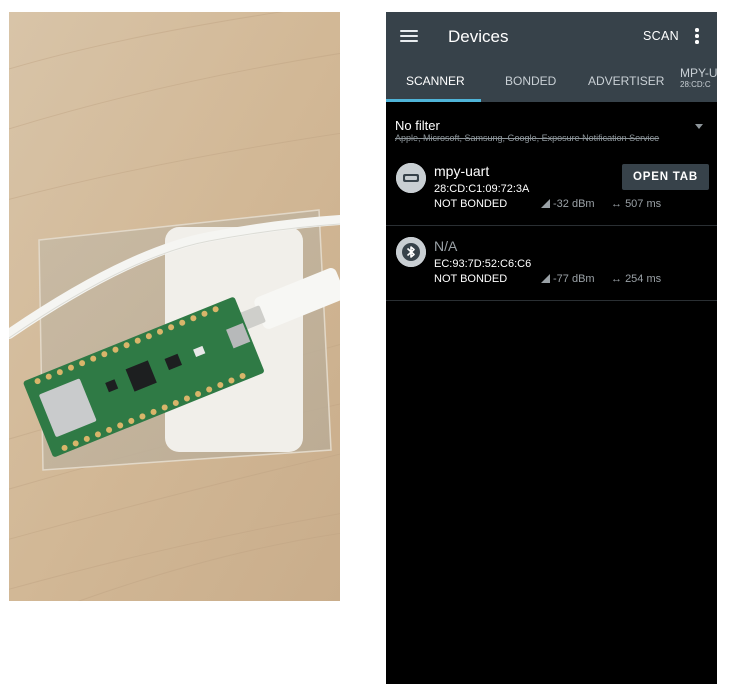  Describe the element at coordinates (574, 279) in the screenshot. I see `device-rssi-value: -77 dBm` at that location.